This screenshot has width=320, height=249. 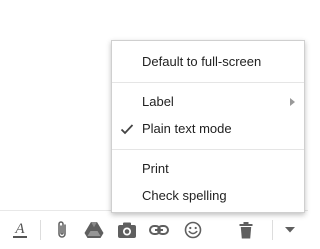 What do you see at coordinates (184, 195) in the screenshot?
I see `menu-item-label: Check spelling` at bounding box center [184, 195].